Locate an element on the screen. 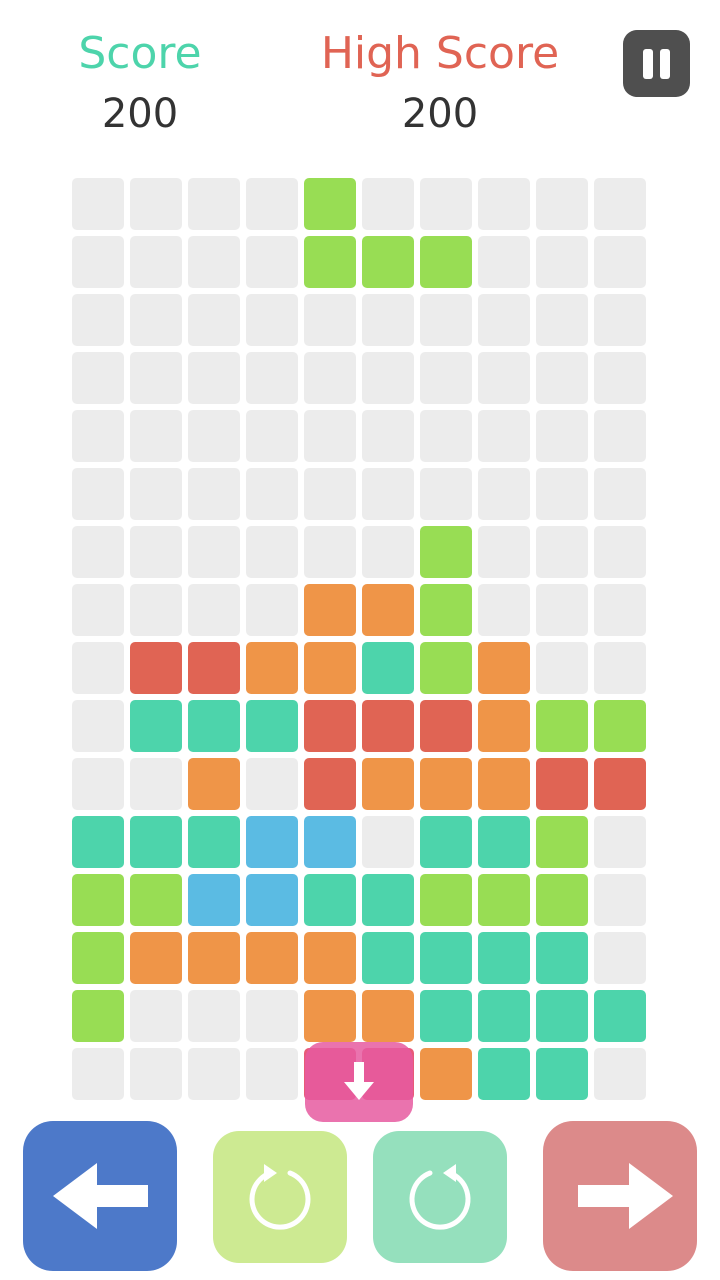 This screenshot has width=720, height=1280. pause-button is located at coordinates (656, 63).